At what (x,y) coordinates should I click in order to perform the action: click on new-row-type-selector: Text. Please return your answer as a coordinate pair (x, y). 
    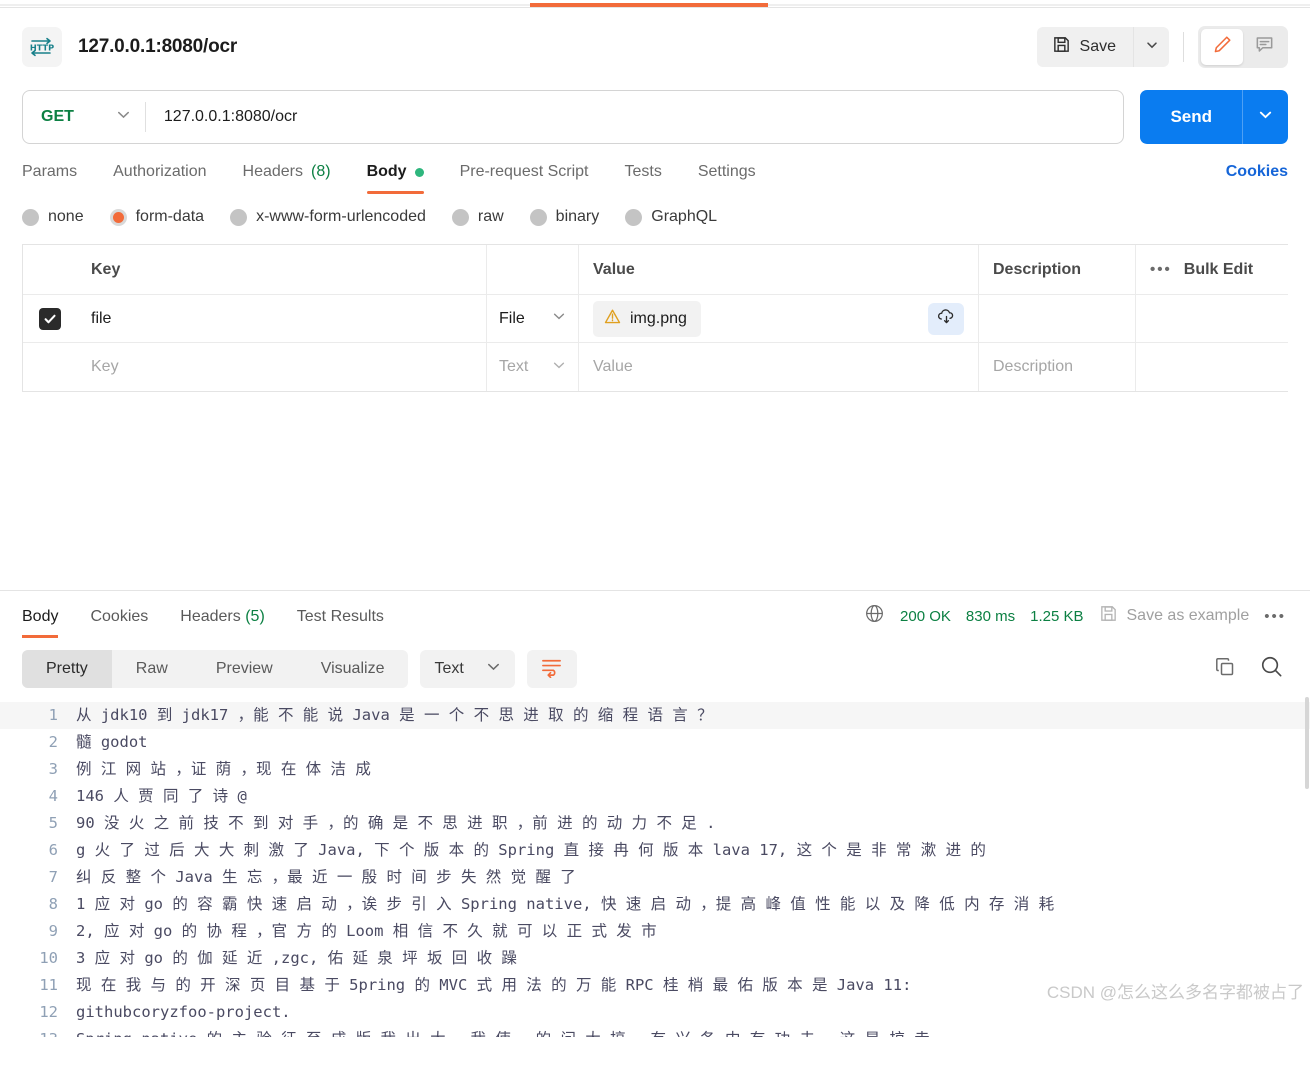
    Looking at the image, I should click on (533, 367).